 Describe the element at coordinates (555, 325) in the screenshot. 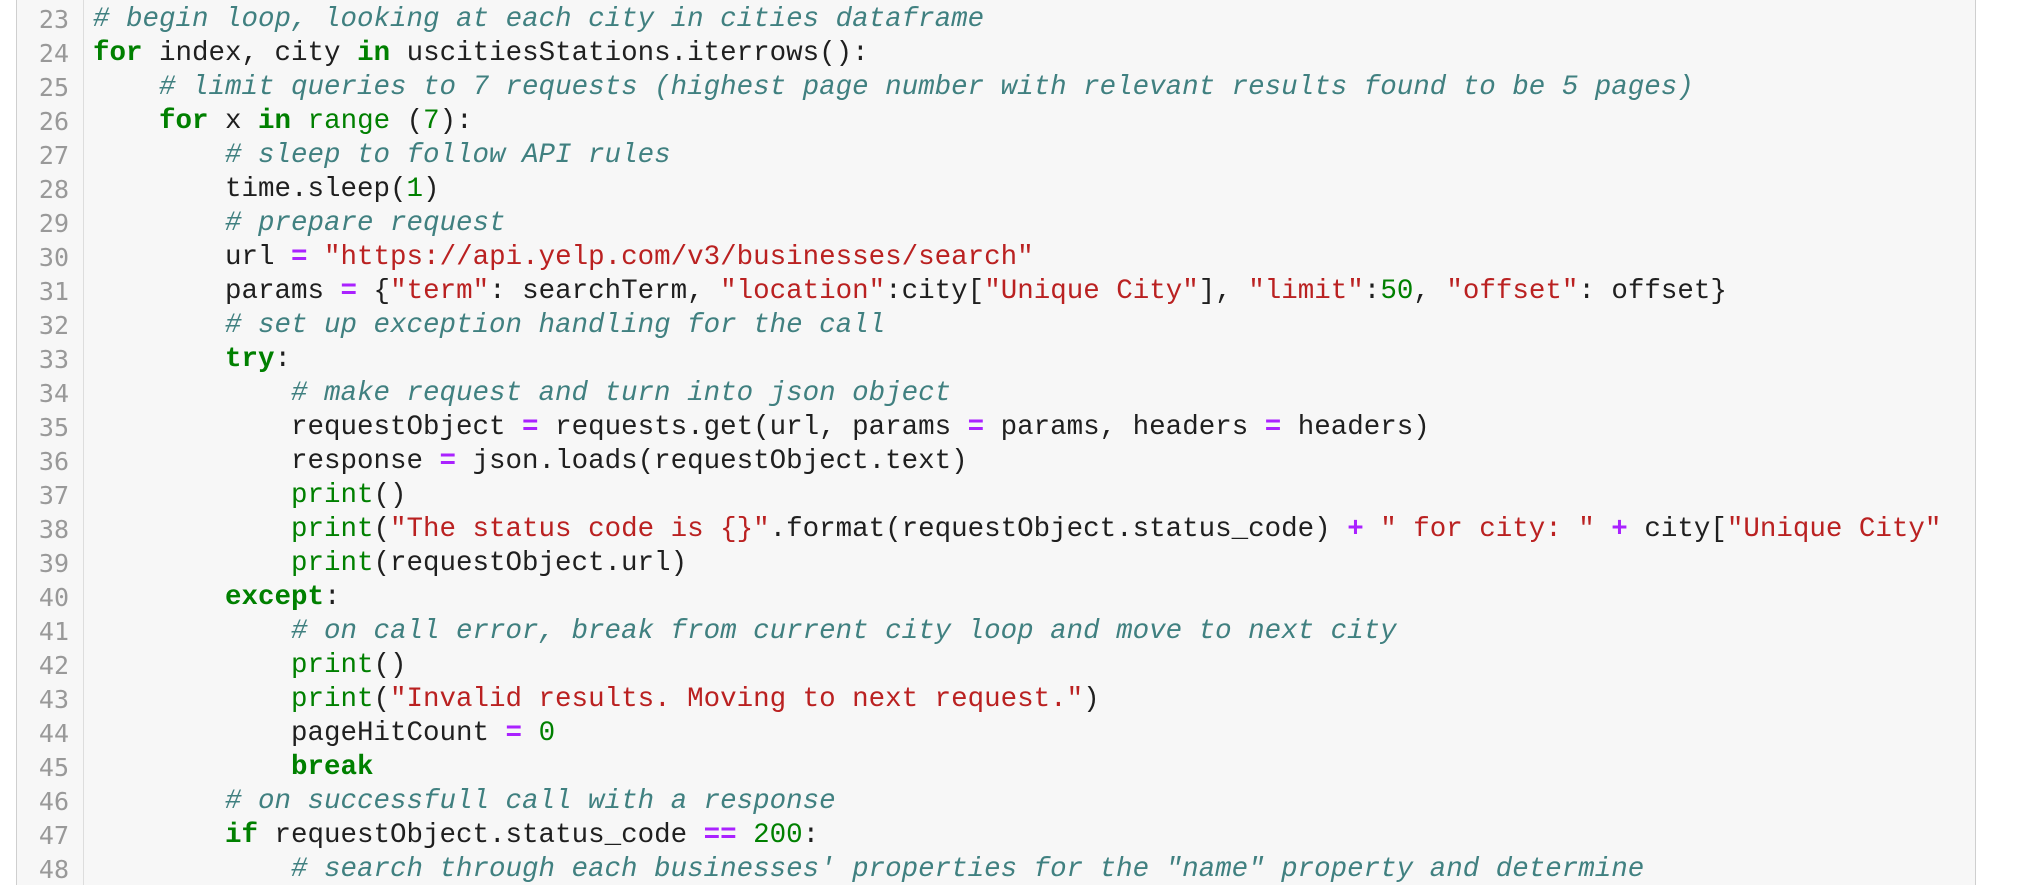

I see `comment-token: # set up exception handling for the call` at that location.